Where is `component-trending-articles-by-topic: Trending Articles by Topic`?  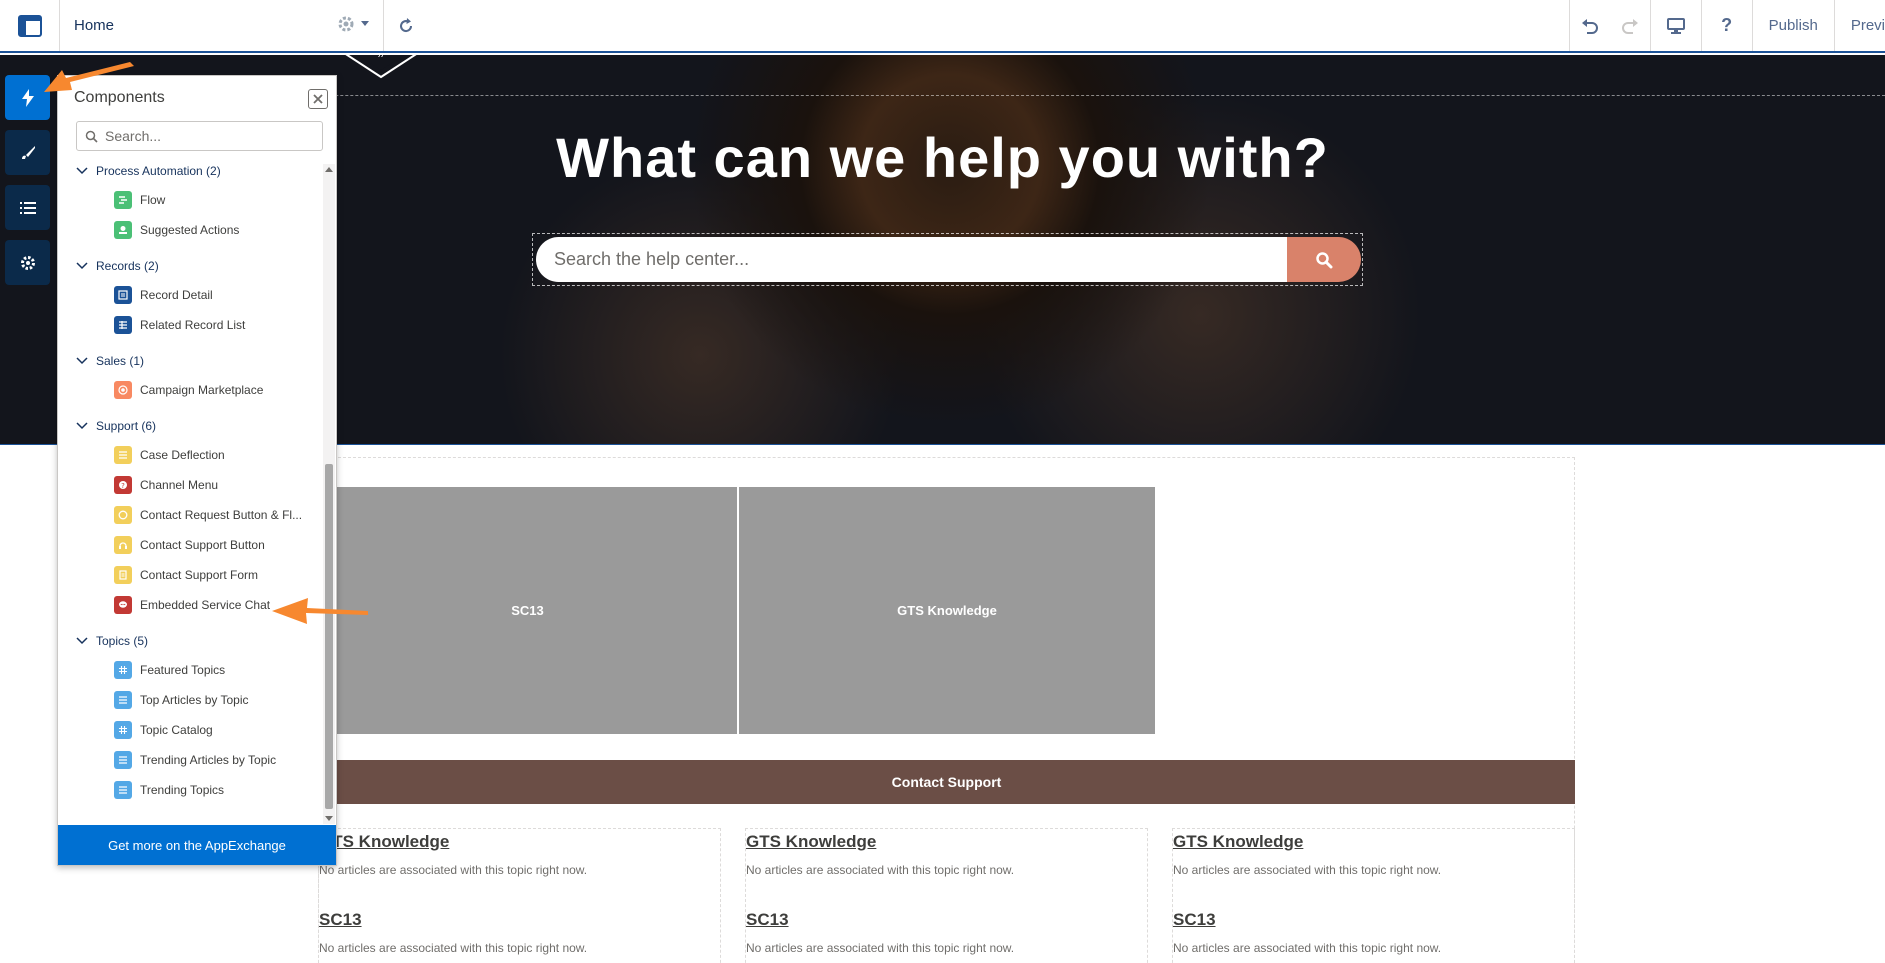
component-trending-articles-by-topic: Trending Articles by Topic is located at coordinates (195, 760).